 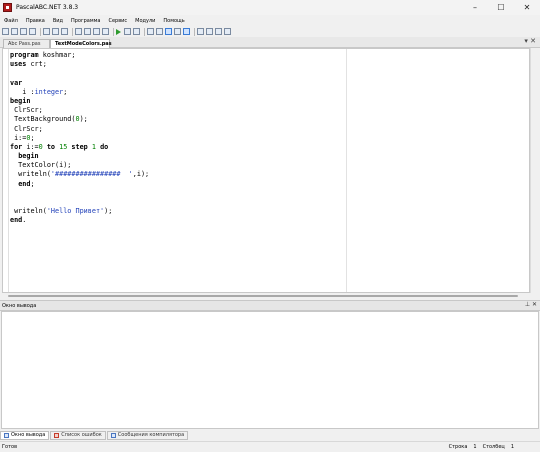 What do you see at coordinates (25, 435) in the screenshot?
I see `tab-output-window: Окно вывода` at bounding box center [25, 435].